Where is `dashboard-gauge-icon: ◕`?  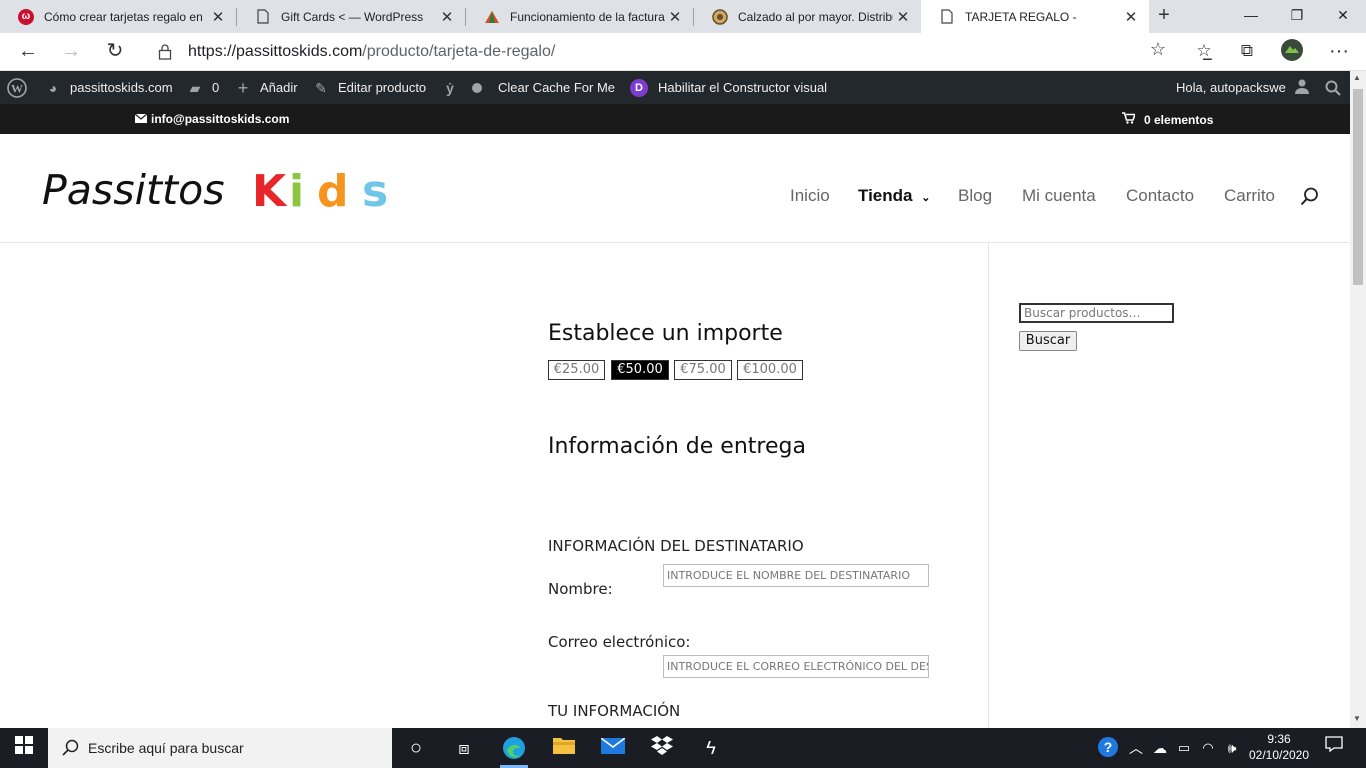
dashboard-gauge-icon: ◕ is located at coordinates (53, 87).